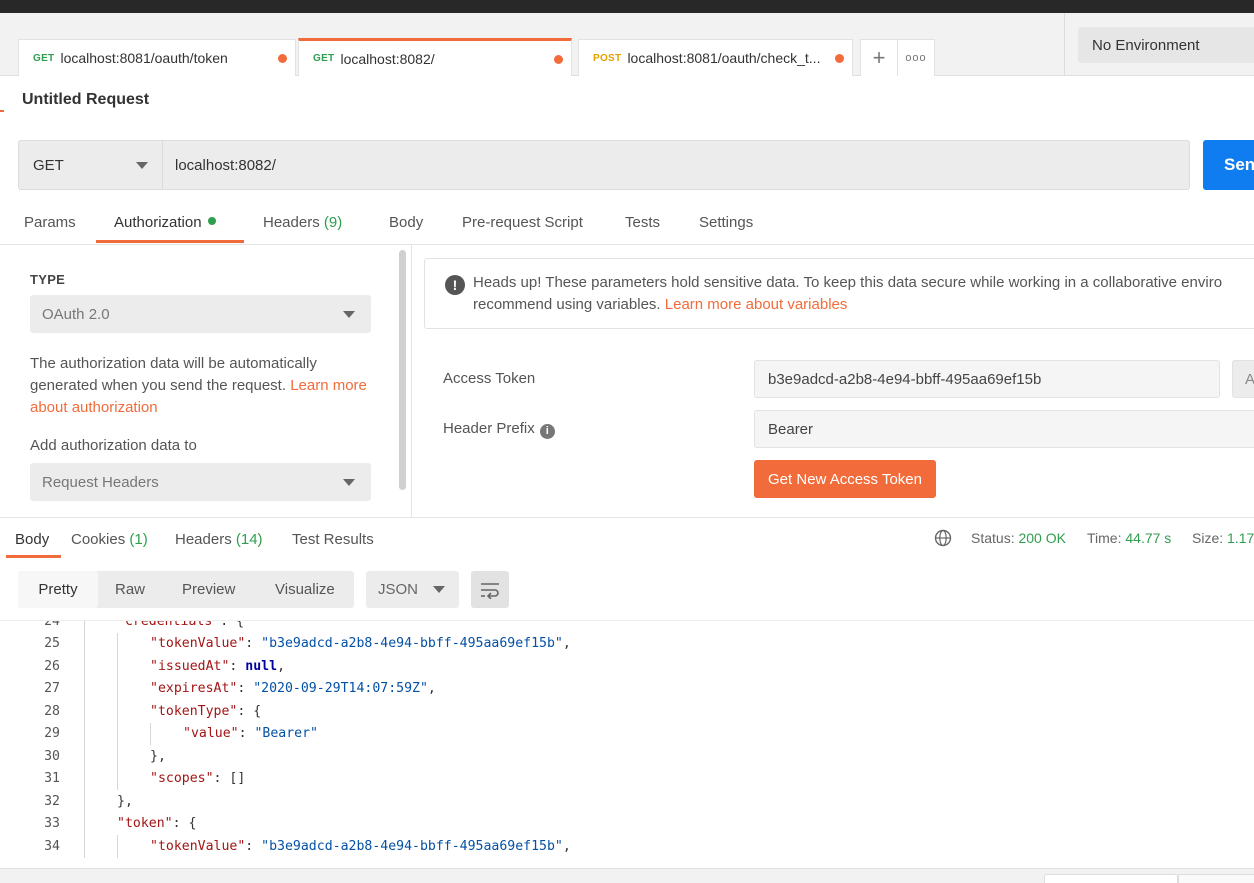 The height and width of the screenshot is (883, 1254). Describe the element at coordinates (2, 111) in the screenshot. I see `sidebar-edge-marker` at that location.